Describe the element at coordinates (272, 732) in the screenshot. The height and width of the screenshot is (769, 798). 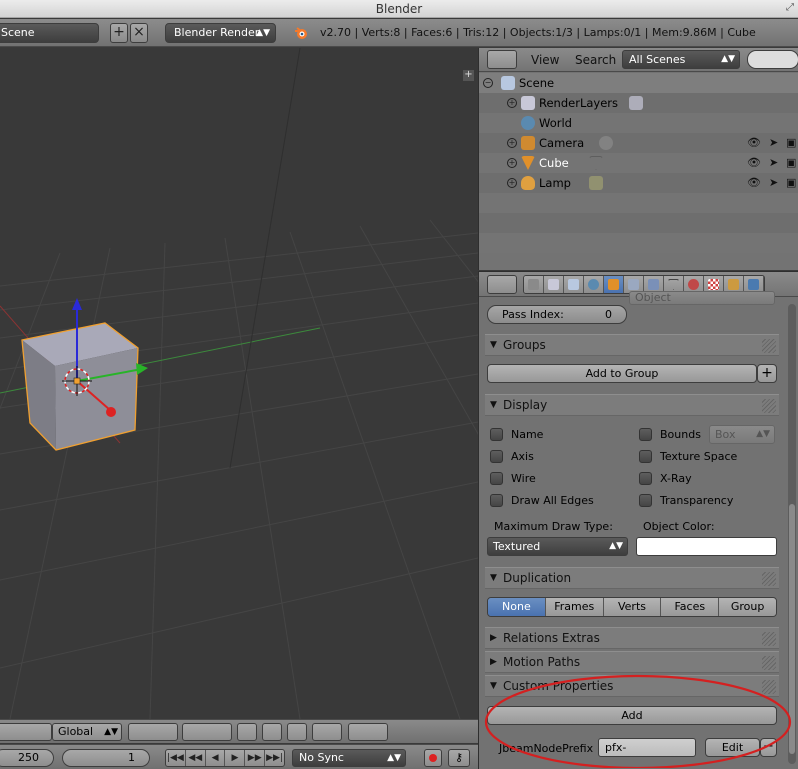
I see `proportional-edit-icon` at that location.